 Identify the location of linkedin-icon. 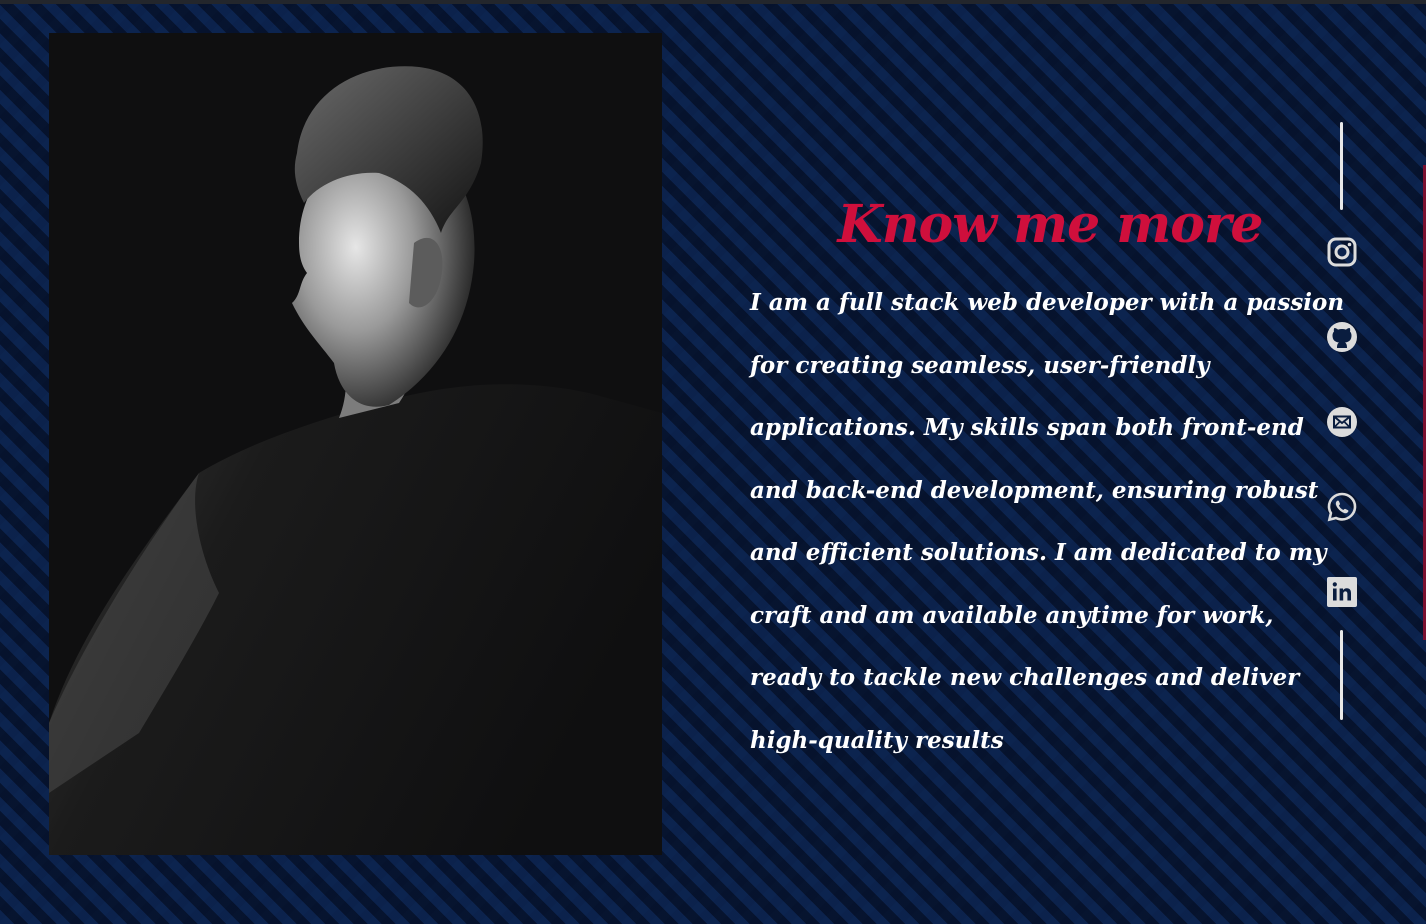
(1342, 592).